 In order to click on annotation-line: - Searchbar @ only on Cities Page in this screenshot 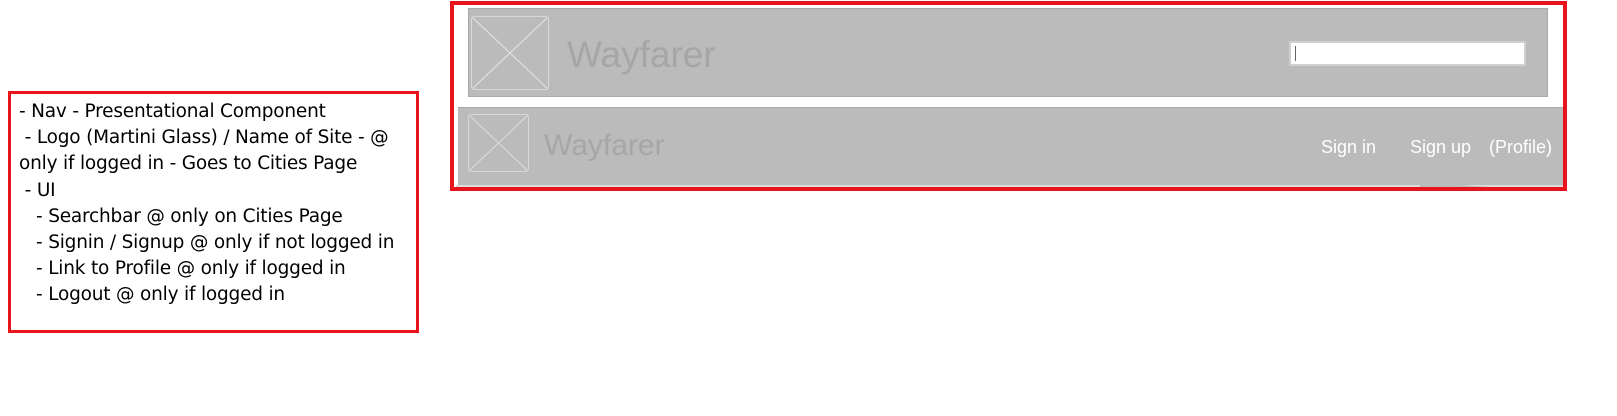, I will do `click(181, 216)`.